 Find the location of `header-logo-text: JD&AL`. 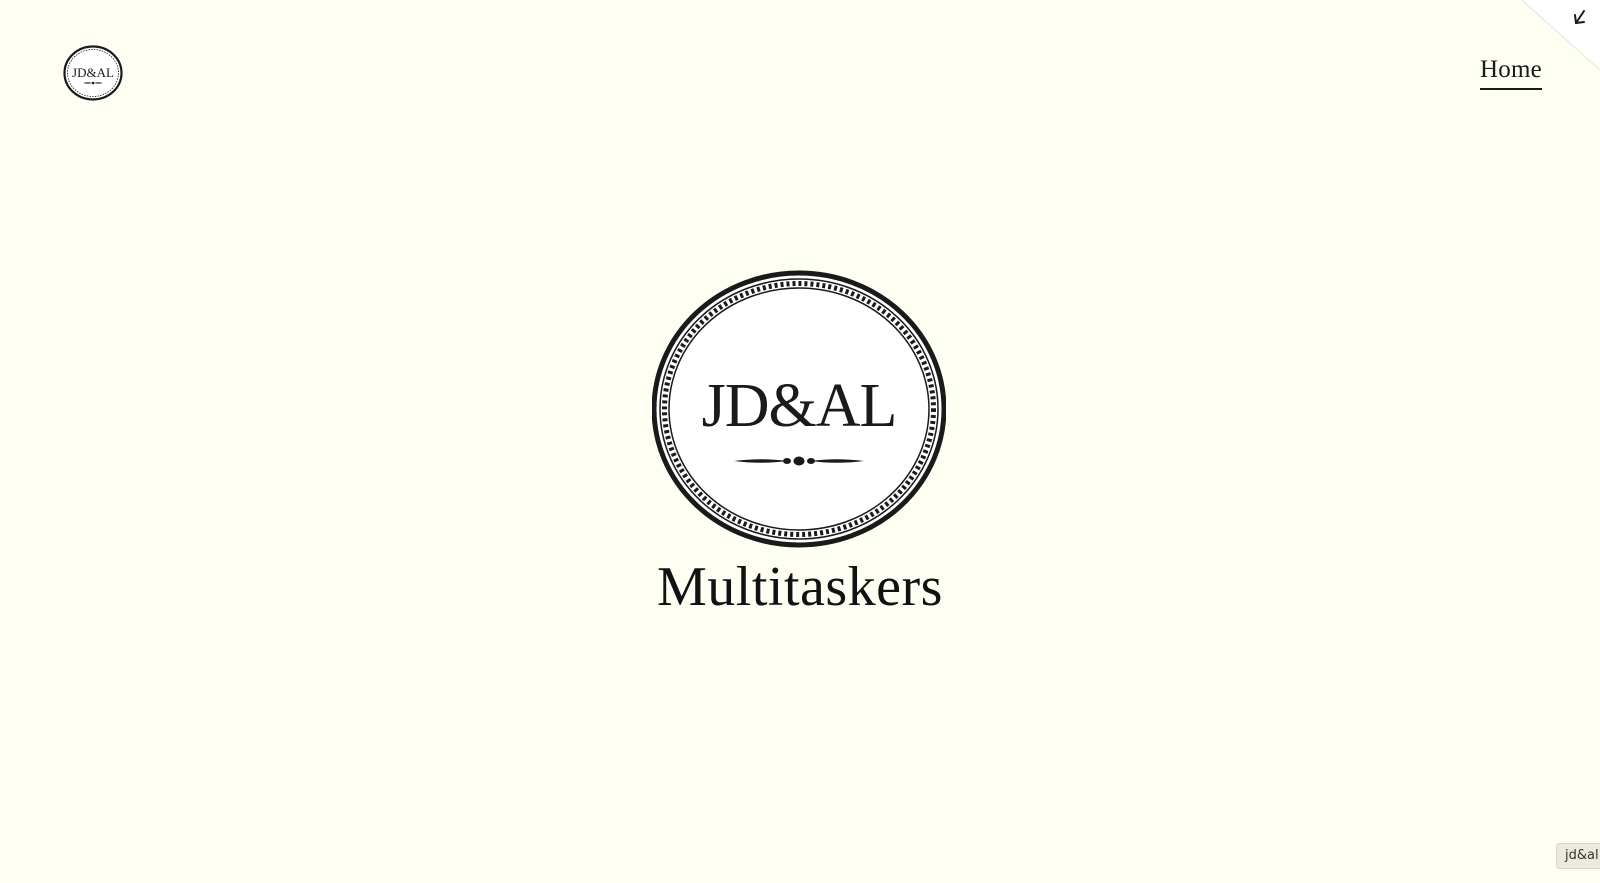

header-logo-text: JD&AL is located at coordinates (93, 72).